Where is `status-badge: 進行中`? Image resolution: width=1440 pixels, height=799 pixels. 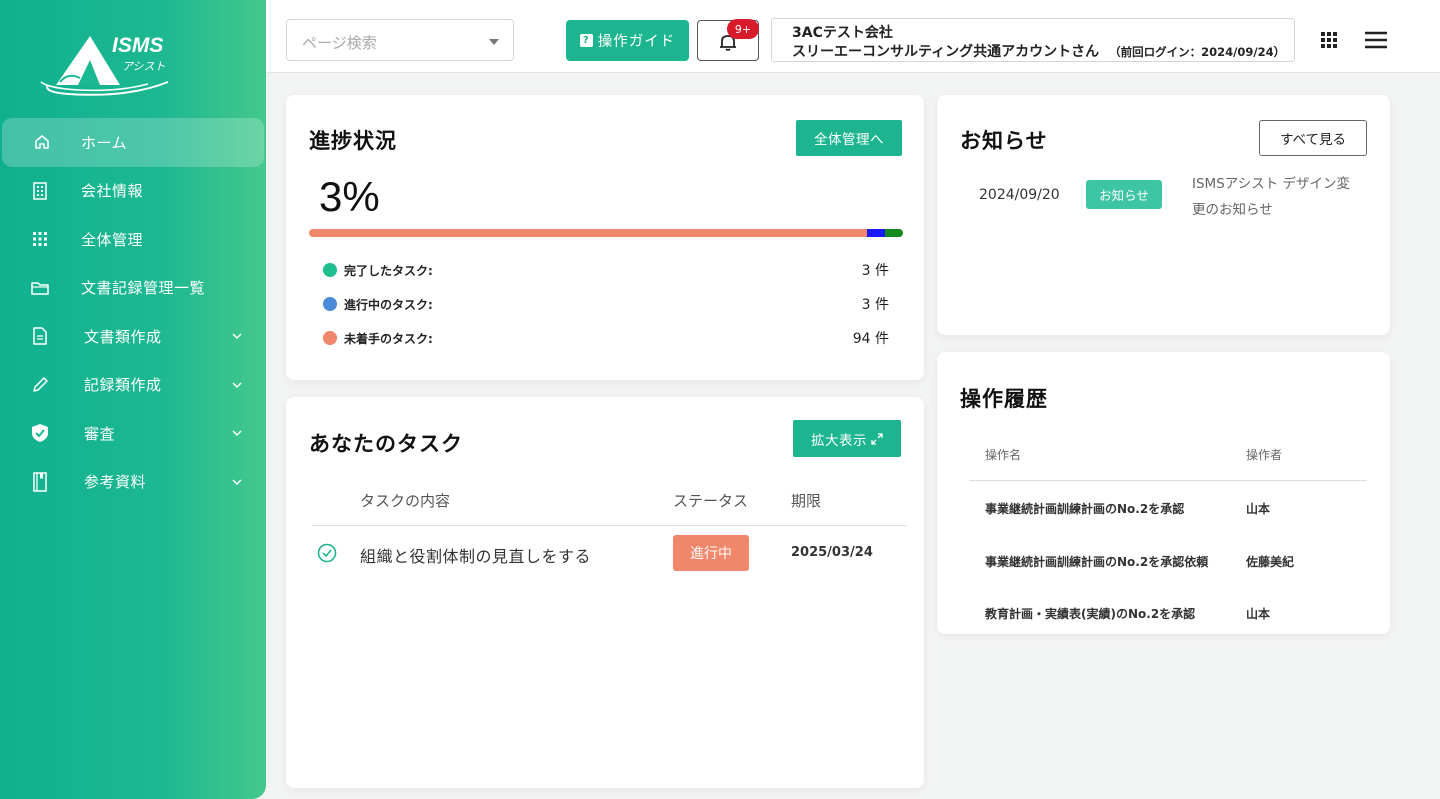
status-badge: 進行中 is located at coordinates (711, 553).